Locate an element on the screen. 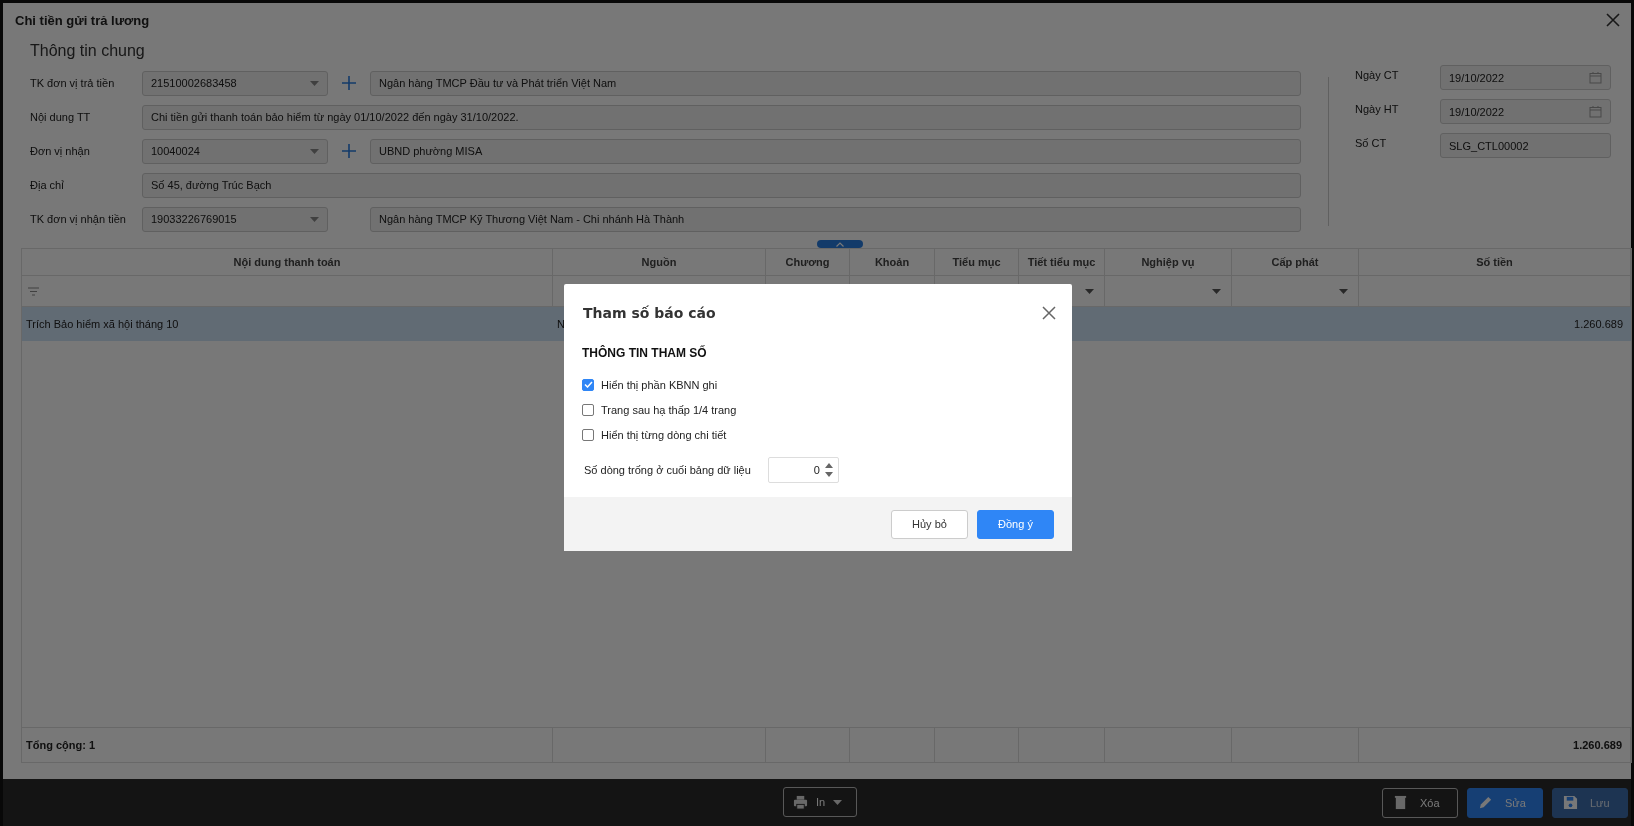 This screenshot has width=1634, height=826. total-value: 1.260.689 is located at coordinates (1597, 745).